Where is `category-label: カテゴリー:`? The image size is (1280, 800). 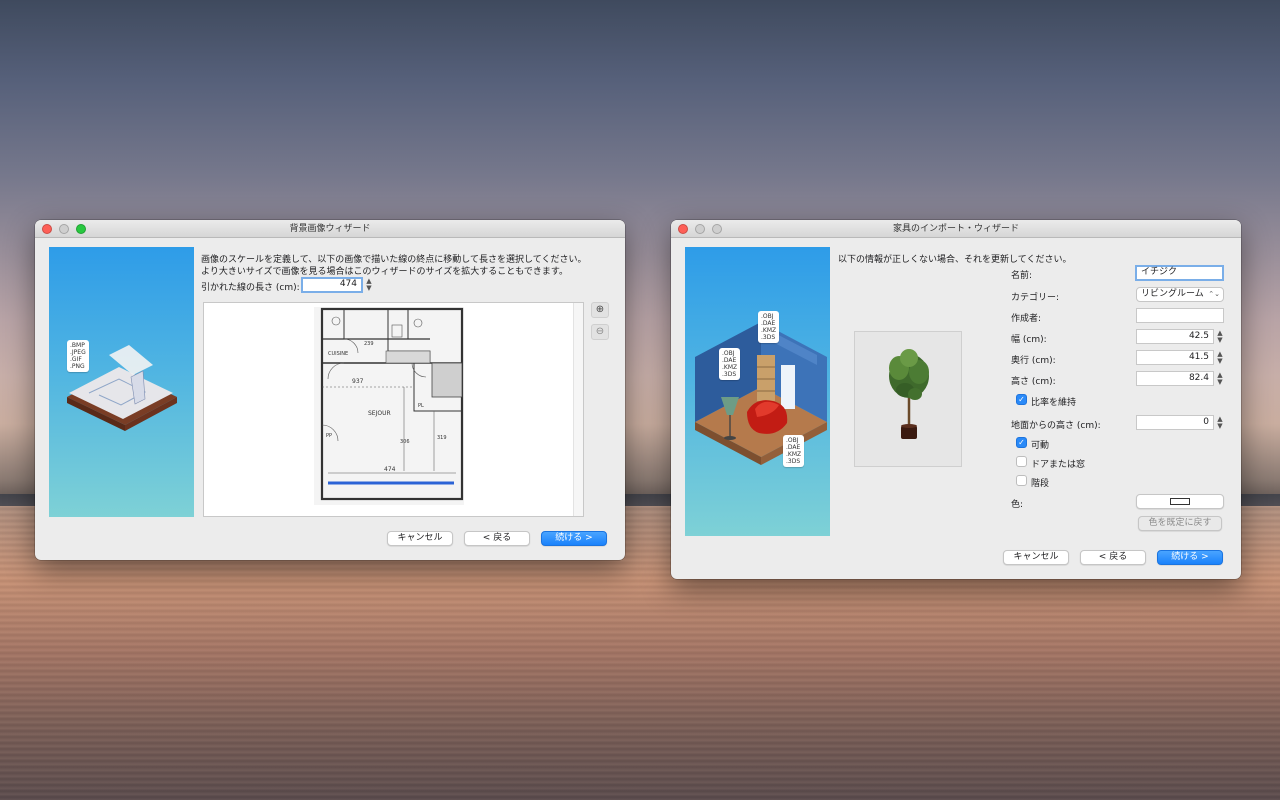
category-label: カテゴリー: is located at coordinates (1035, 298).